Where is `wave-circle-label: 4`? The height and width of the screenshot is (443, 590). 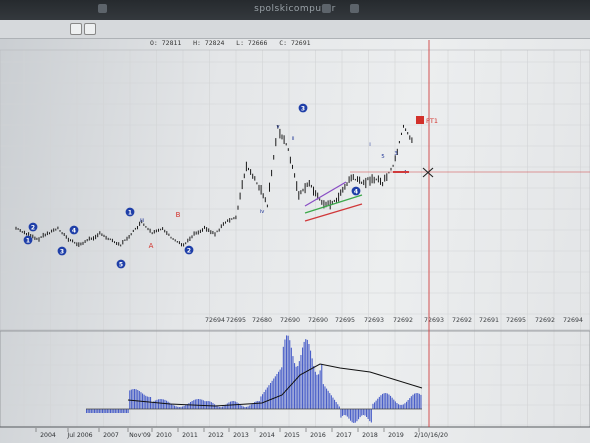 wave-circle-label: 4 is located at coordinates (74, 230).